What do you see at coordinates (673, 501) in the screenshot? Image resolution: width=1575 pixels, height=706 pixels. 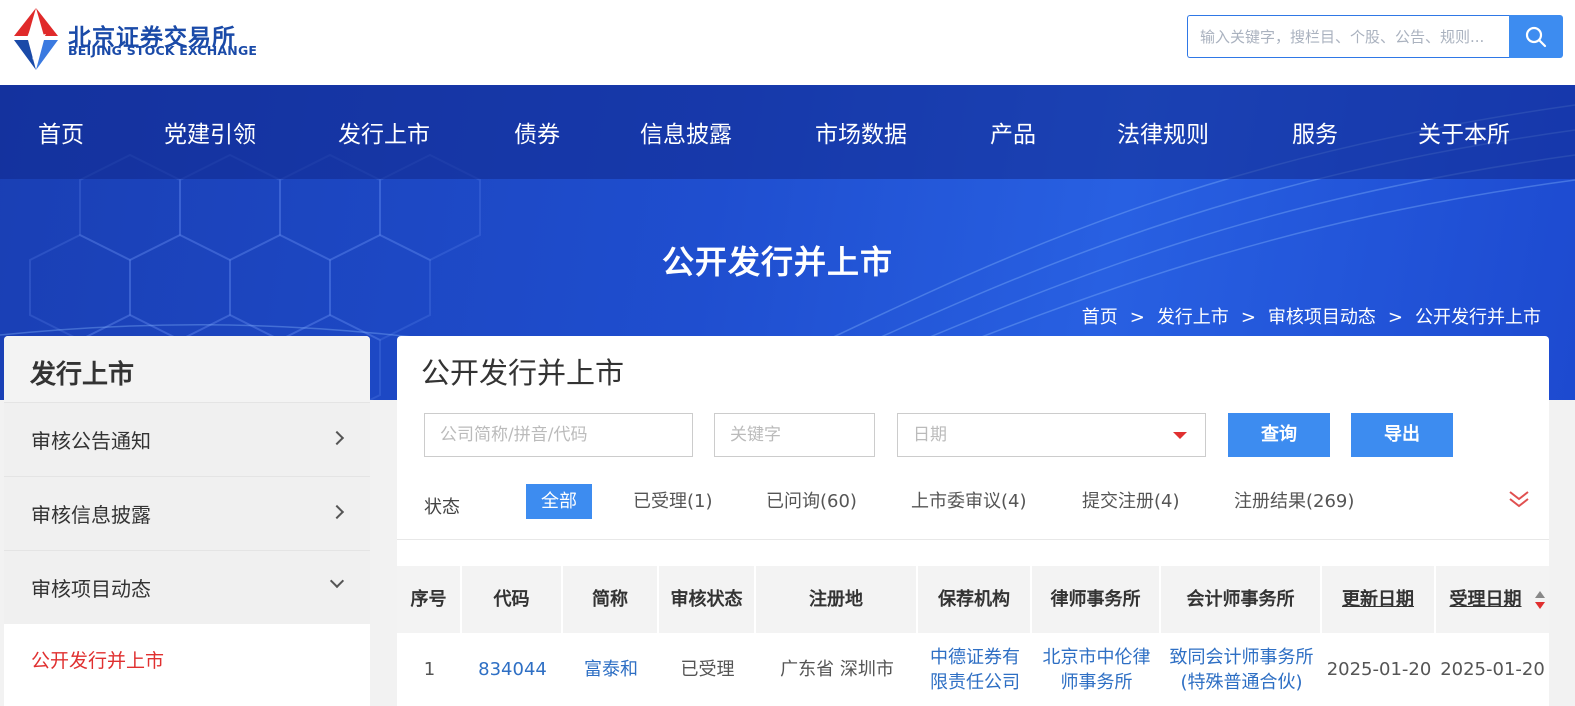 I see `status-tab-accepted: 已受理(1)` at bounding box center [673, 501].